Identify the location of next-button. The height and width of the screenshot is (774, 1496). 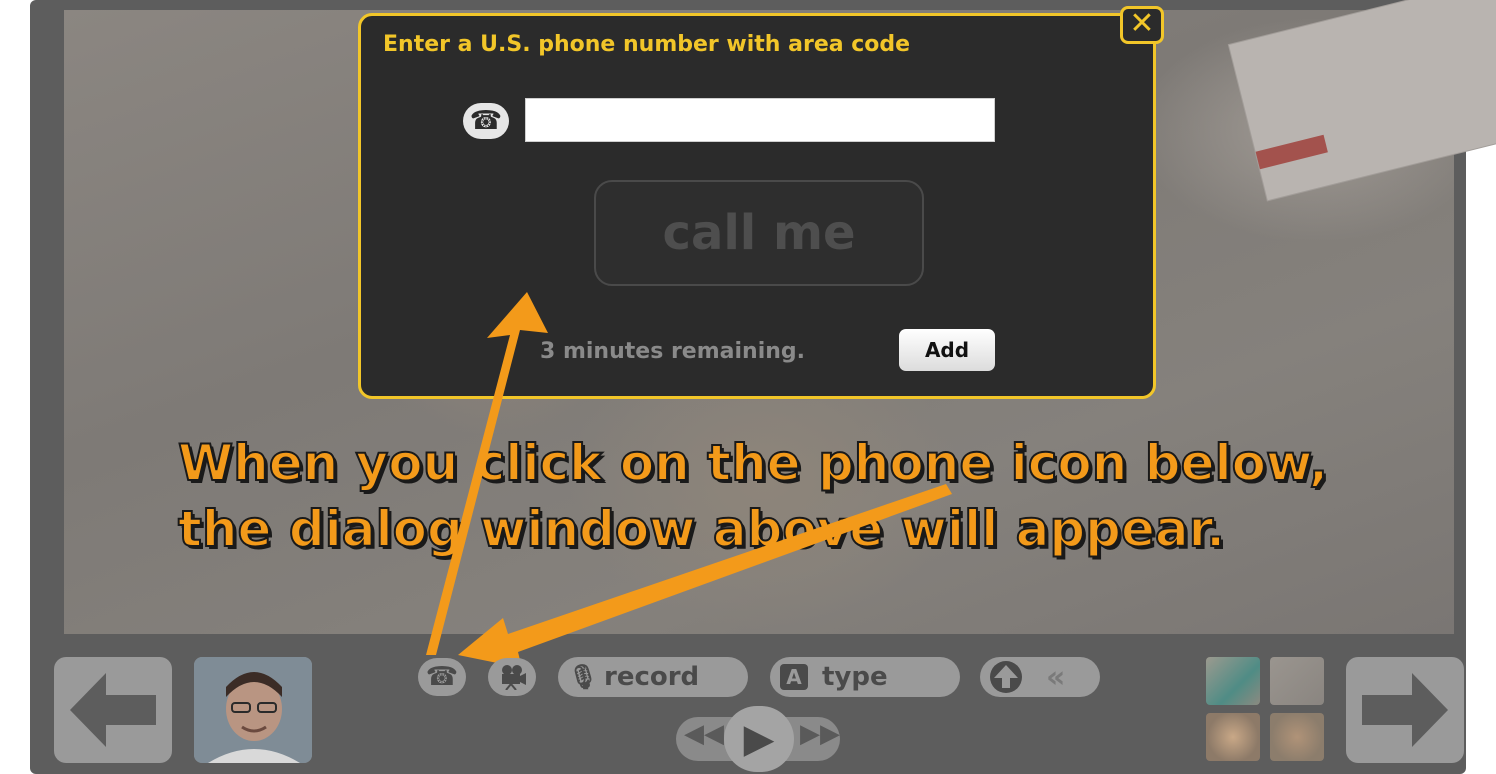
(1405, 710).